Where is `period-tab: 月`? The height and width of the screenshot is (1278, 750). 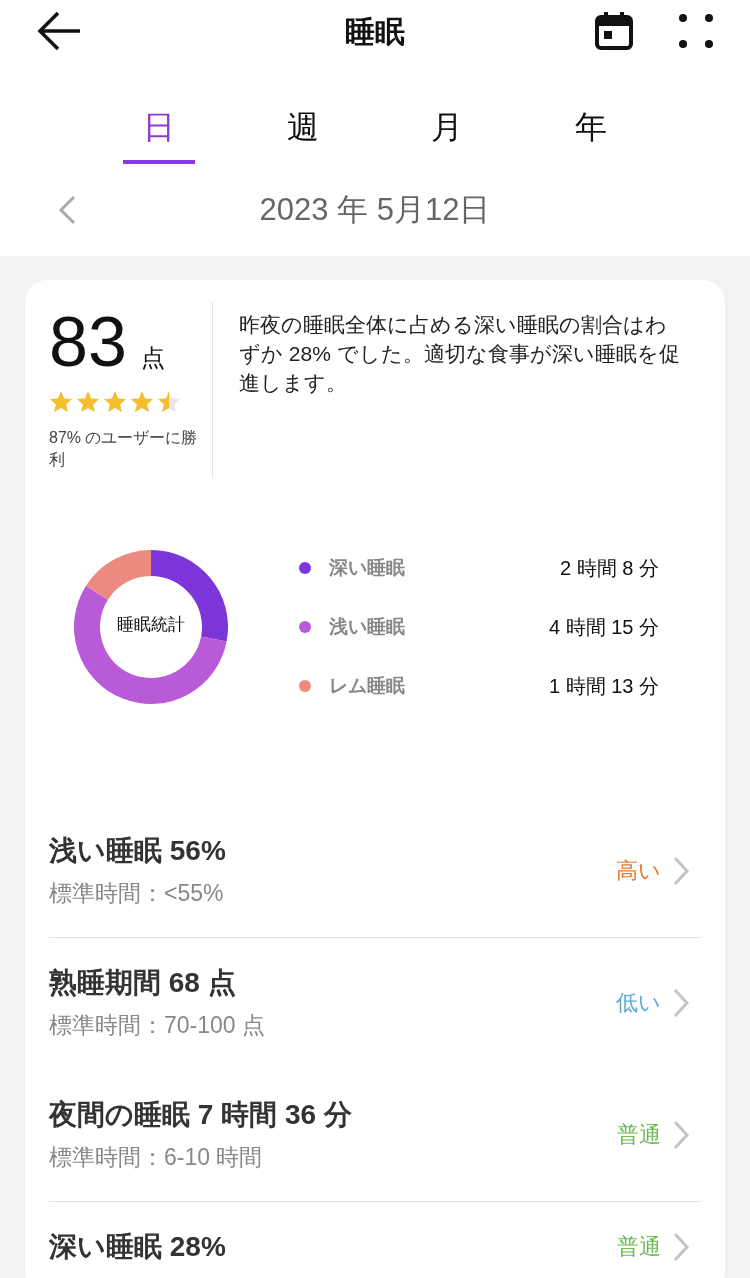
period-tab: 月 is located at coordinates (447, 133).